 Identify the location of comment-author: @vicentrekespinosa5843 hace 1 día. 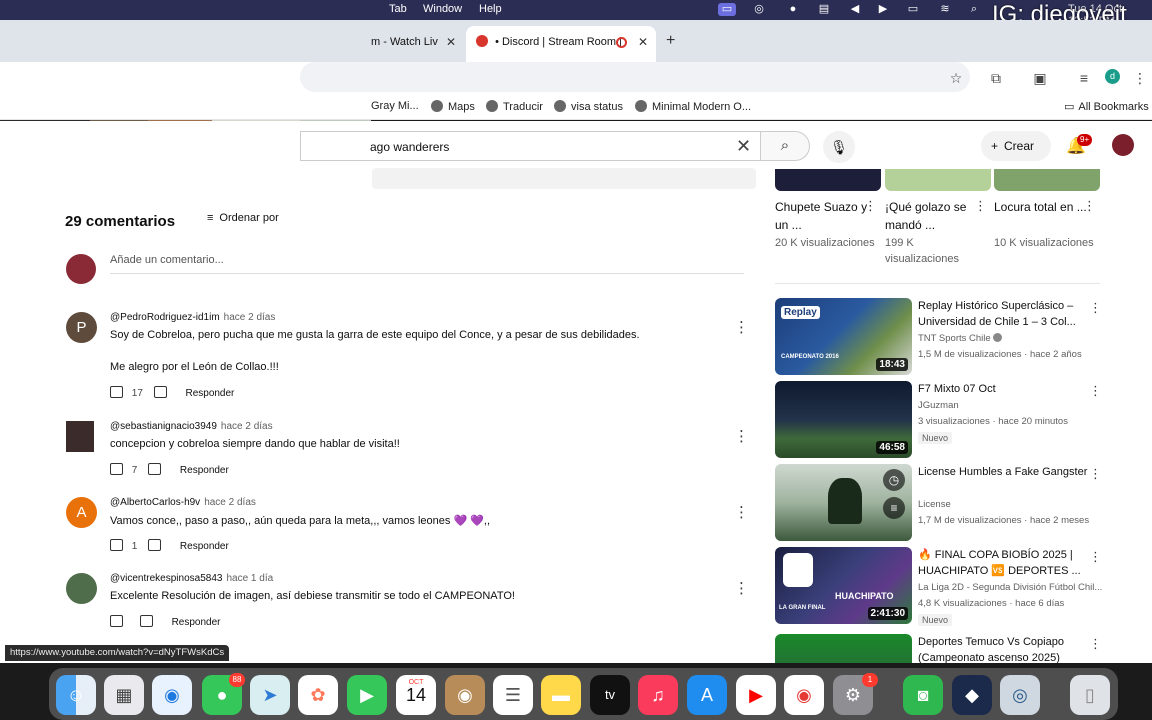
(191, 578).